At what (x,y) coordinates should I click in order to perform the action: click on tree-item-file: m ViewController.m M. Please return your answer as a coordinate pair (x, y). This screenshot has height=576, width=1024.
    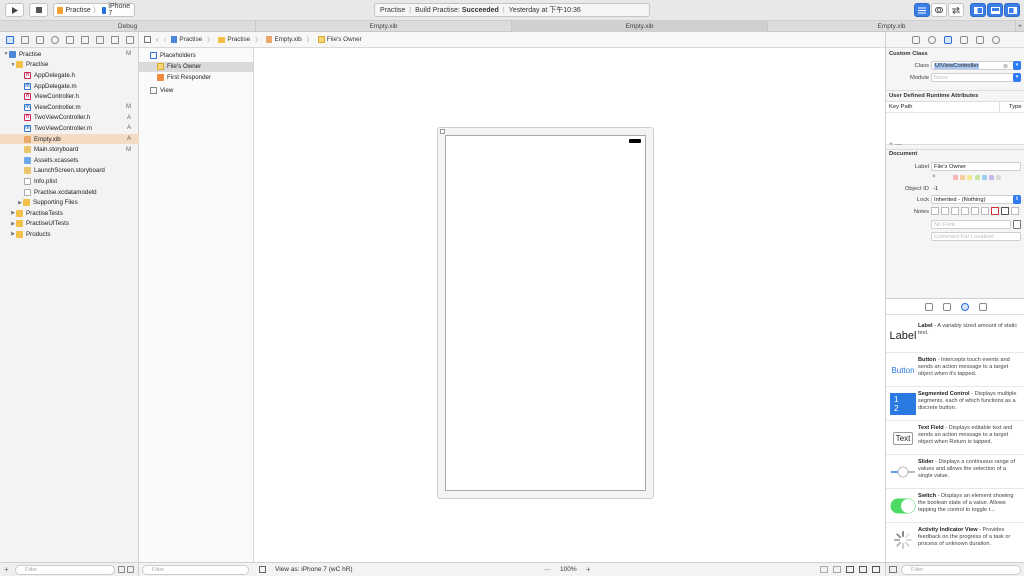
    Looking at the image, I should click on (69, 107).